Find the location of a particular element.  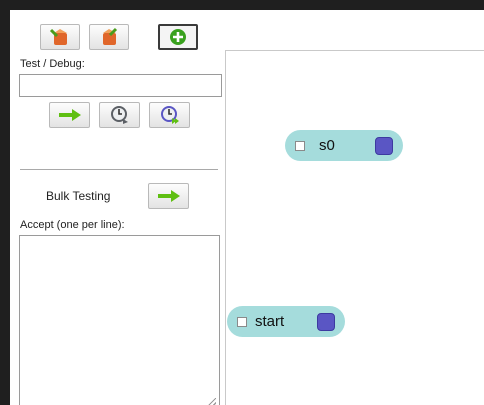

bulk-run-button is located at coordinates (168, 196).